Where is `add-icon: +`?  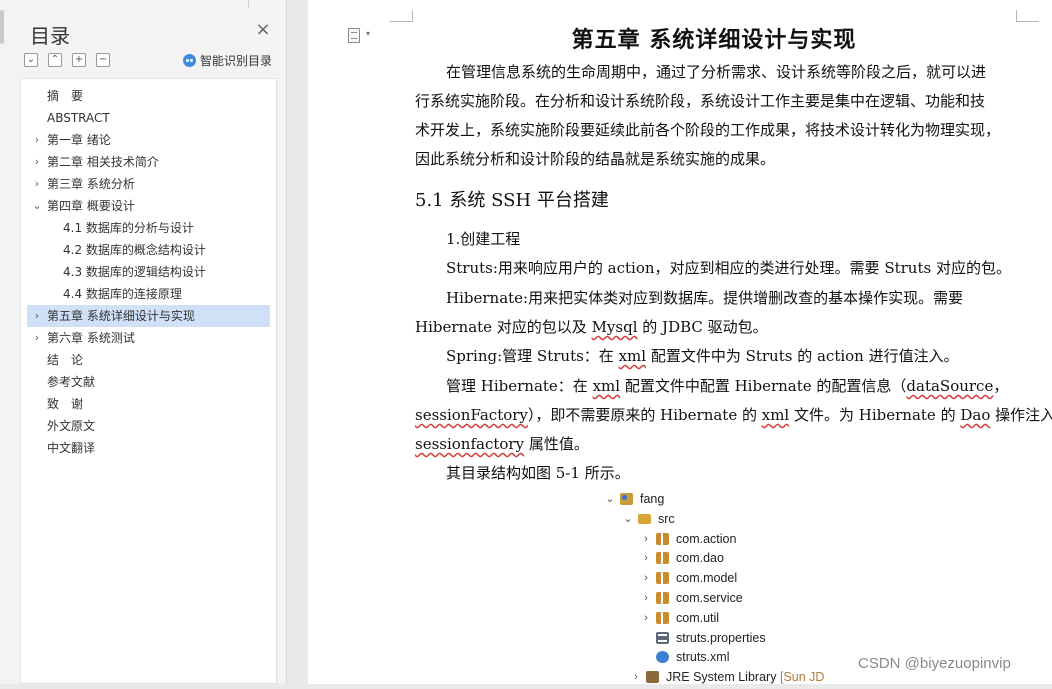 add-icon: + is located at coordinates (79, 60).